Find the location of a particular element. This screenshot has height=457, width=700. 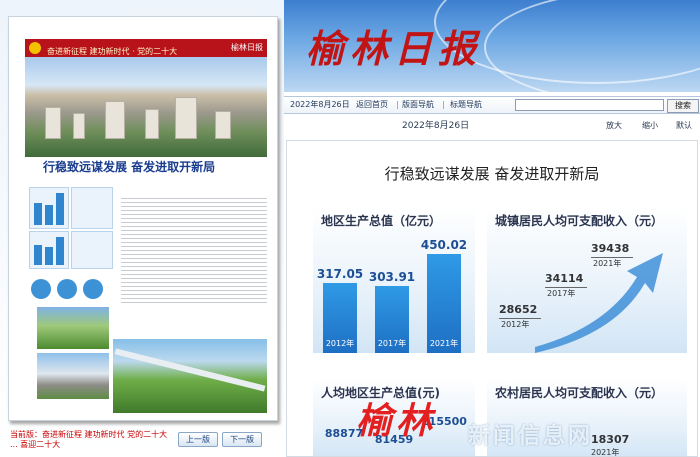

rural-year: 2021年 is located at coordinates (605, 452).